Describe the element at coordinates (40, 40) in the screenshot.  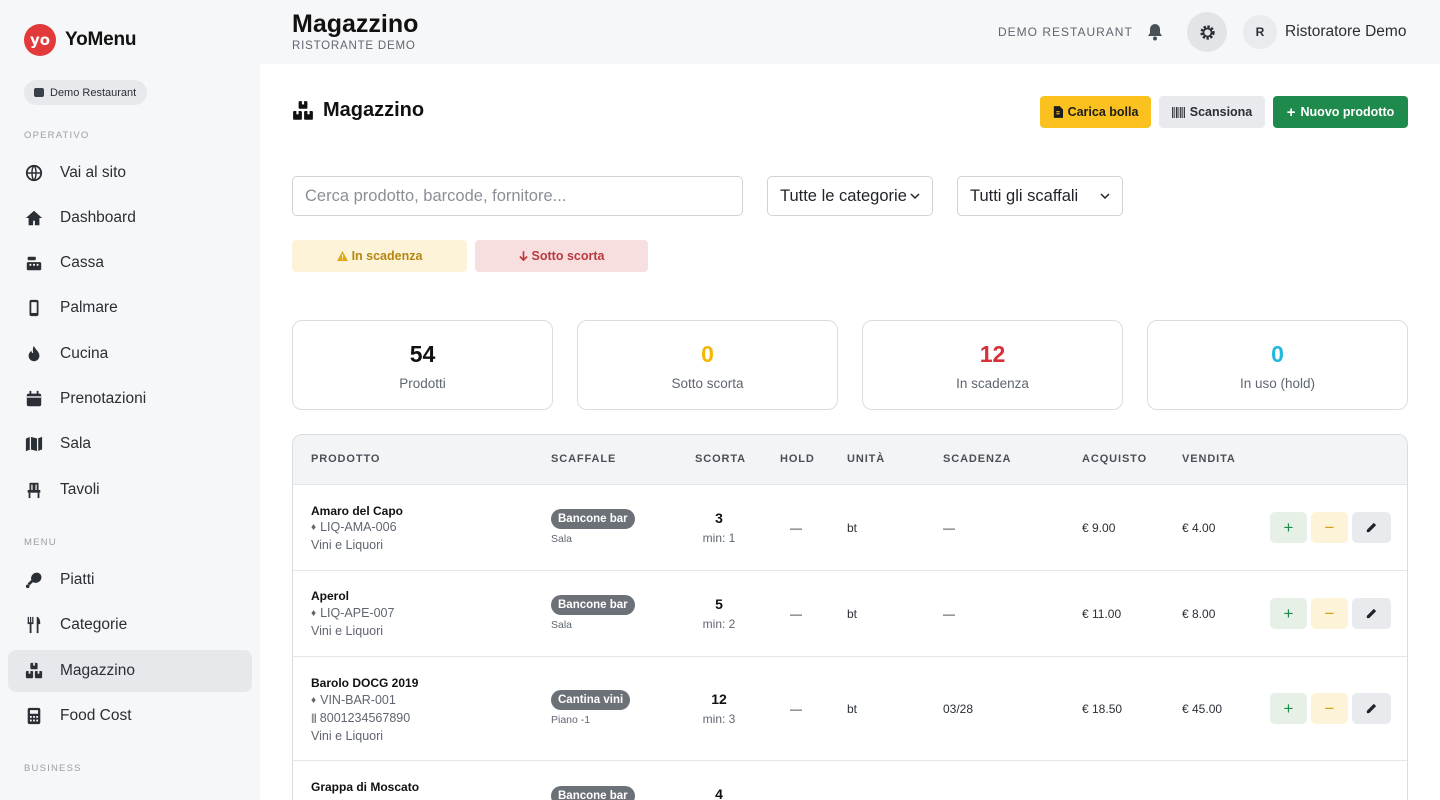
I see `brand-logo: yo` at that location.